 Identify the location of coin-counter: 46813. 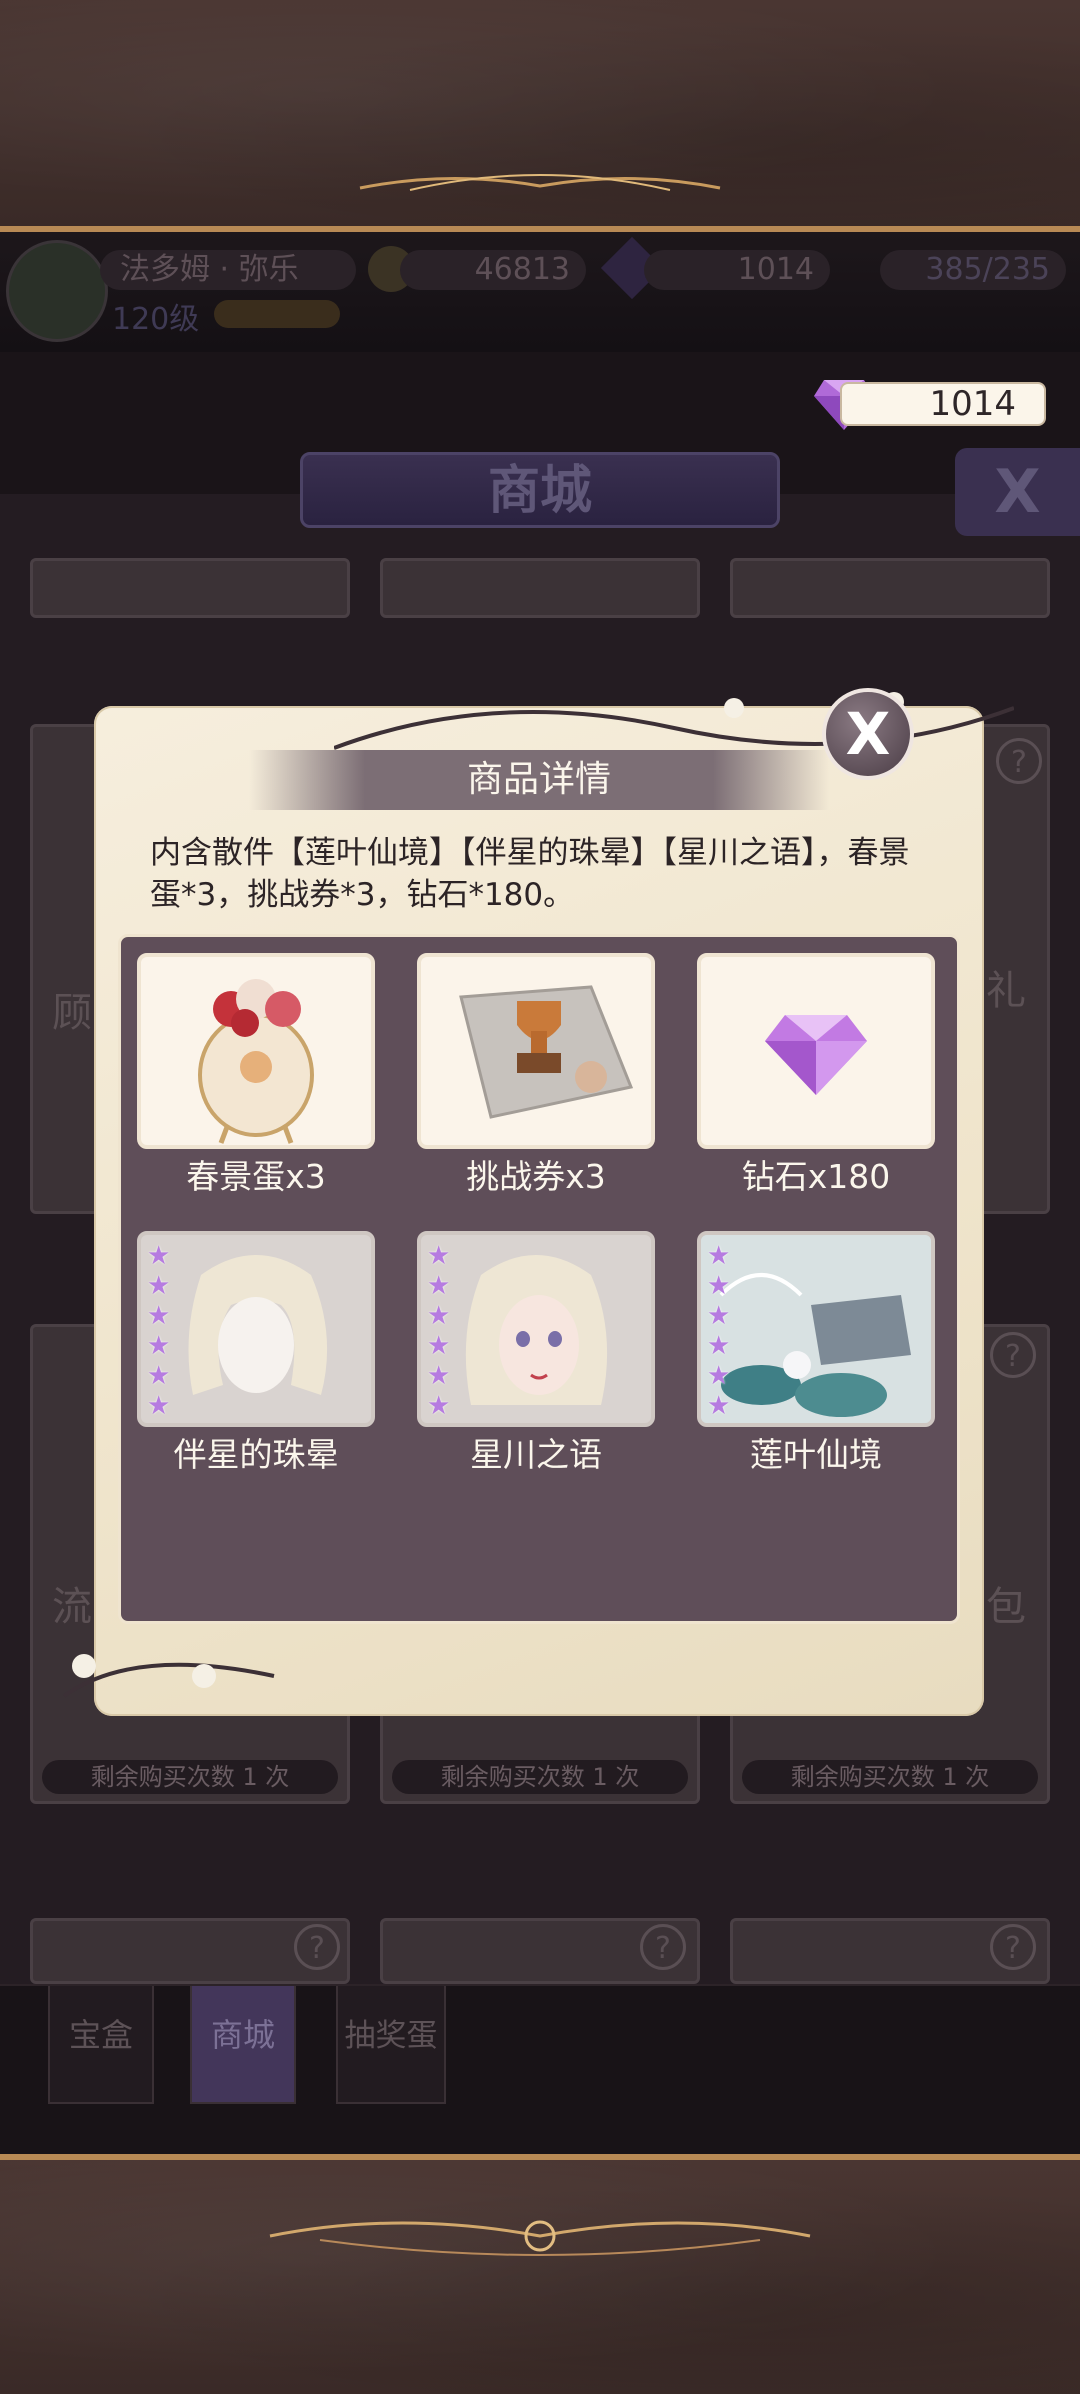
(493, 270).